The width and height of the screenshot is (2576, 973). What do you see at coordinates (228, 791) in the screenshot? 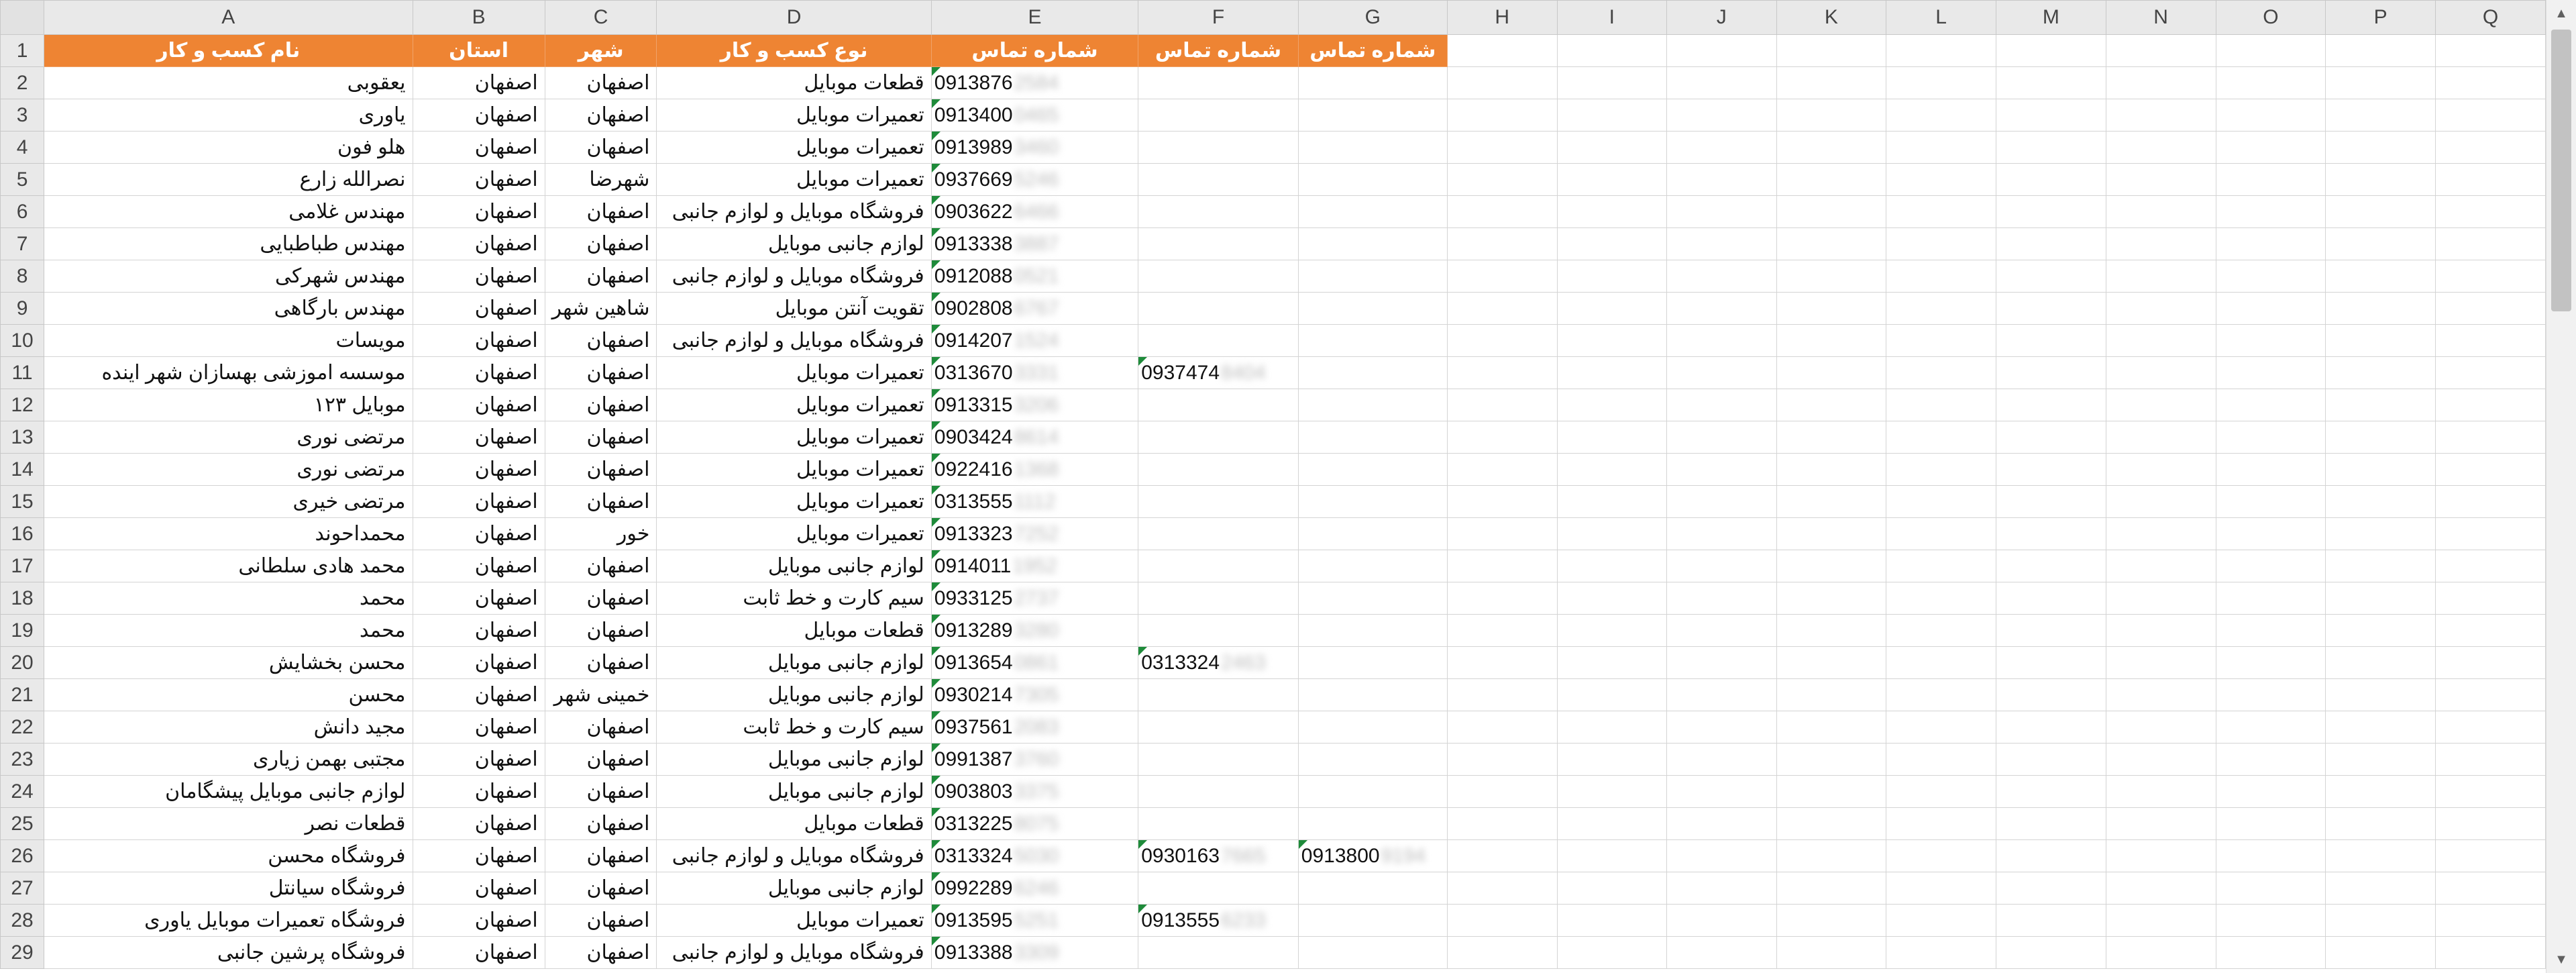
I see `cell-business-name: لوازم جانبی موبایل پیشگامان` at bounding box center [228, 791].